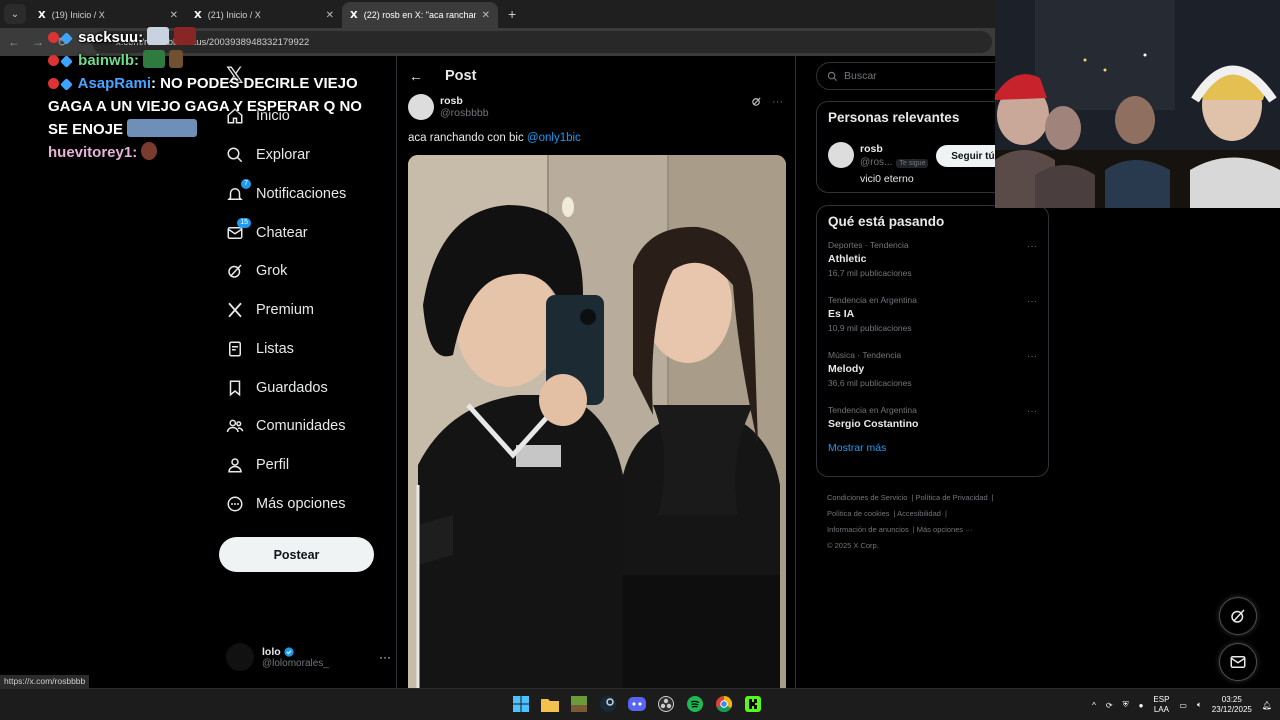  What do you see at coordinates (846, 369) in the screenshot?
I see `trend-name: Melody` at bounding box center [846, 369].